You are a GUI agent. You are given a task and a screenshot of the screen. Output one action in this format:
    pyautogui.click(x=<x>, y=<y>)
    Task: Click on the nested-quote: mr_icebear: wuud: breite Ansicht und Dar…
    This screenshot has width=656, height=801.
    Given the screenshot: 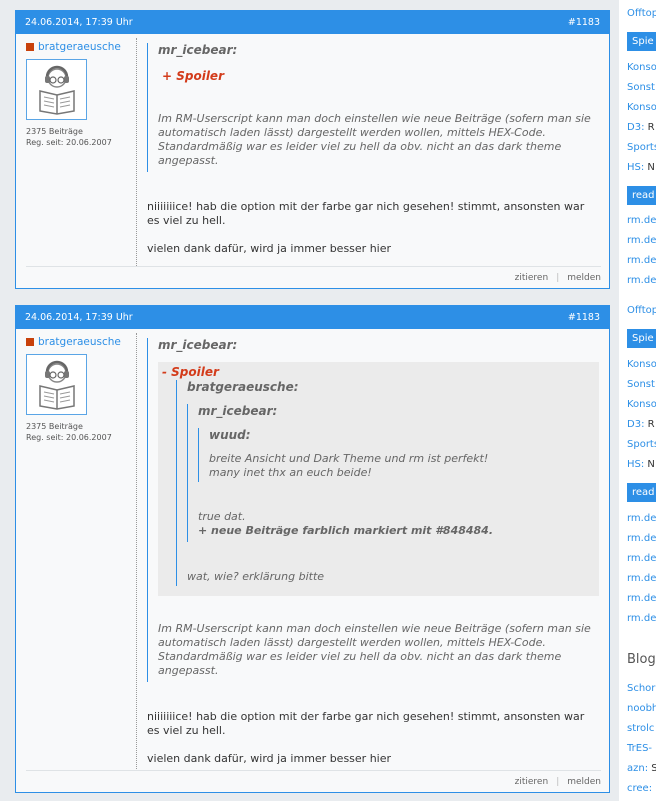 What is the action you would take?
    pyautogui.click(x=390, y=473)
    